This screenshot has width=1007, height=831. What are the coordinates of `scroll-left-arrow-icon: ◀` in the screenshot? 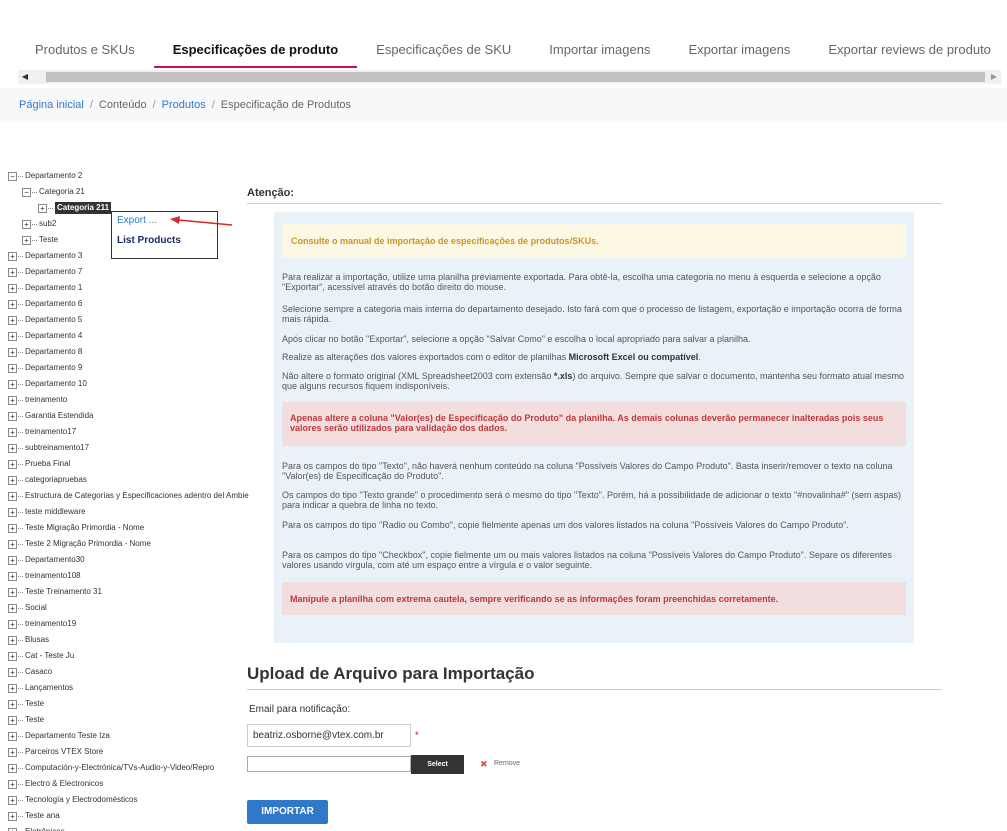 It's located at (25, 77).